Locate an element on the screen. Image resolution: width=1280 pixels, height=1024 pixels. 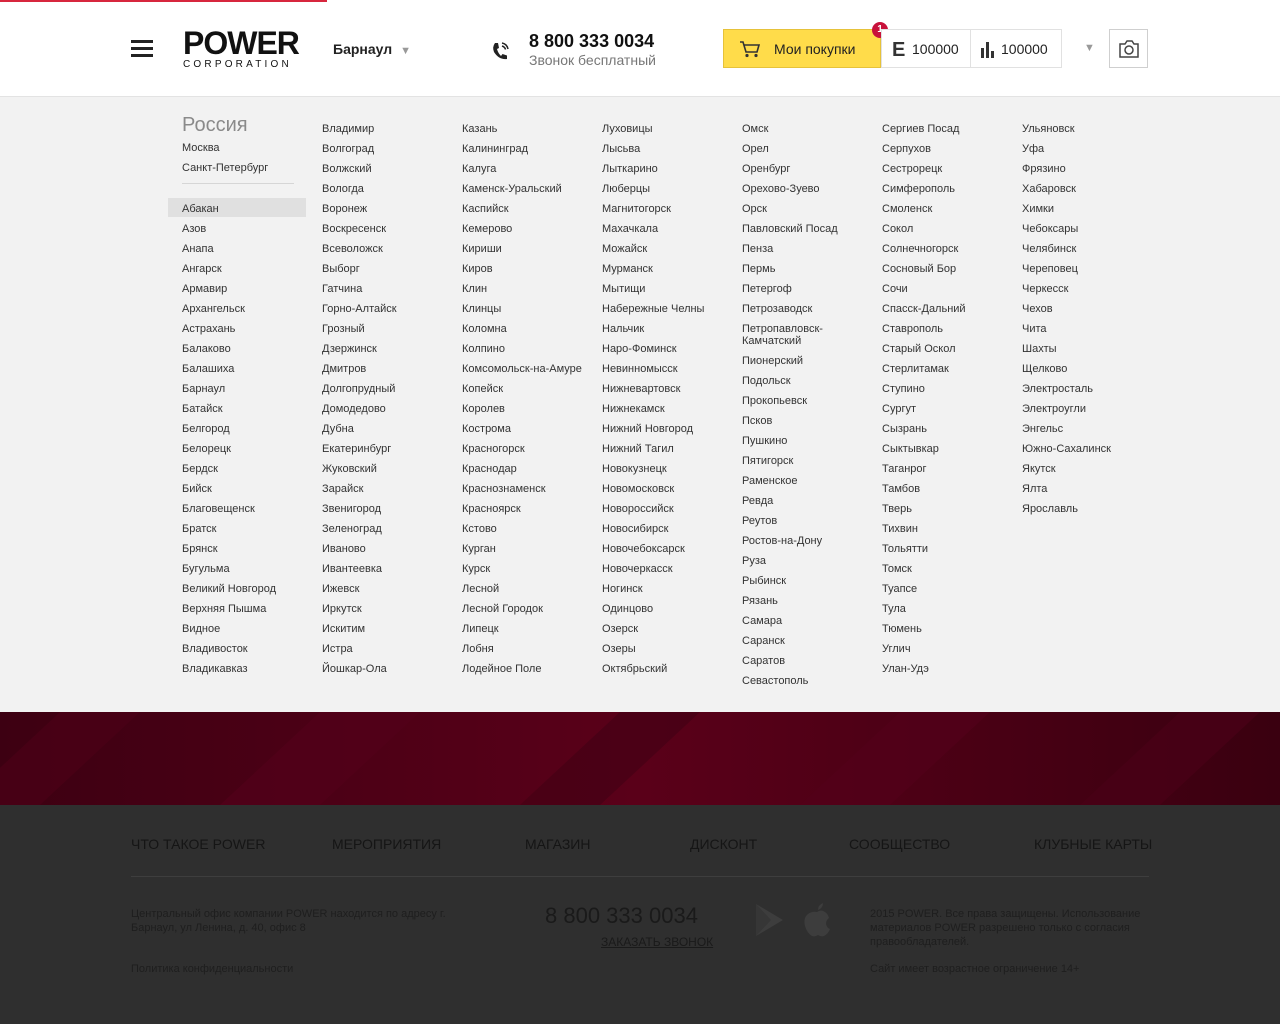
city-link: Смоленск is located at coordinates (907, 209).